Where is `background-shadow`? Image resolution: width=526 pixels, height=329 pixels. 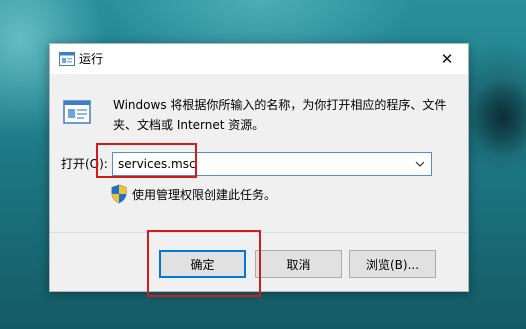 background-shadow is located at coordinates (497, 118).